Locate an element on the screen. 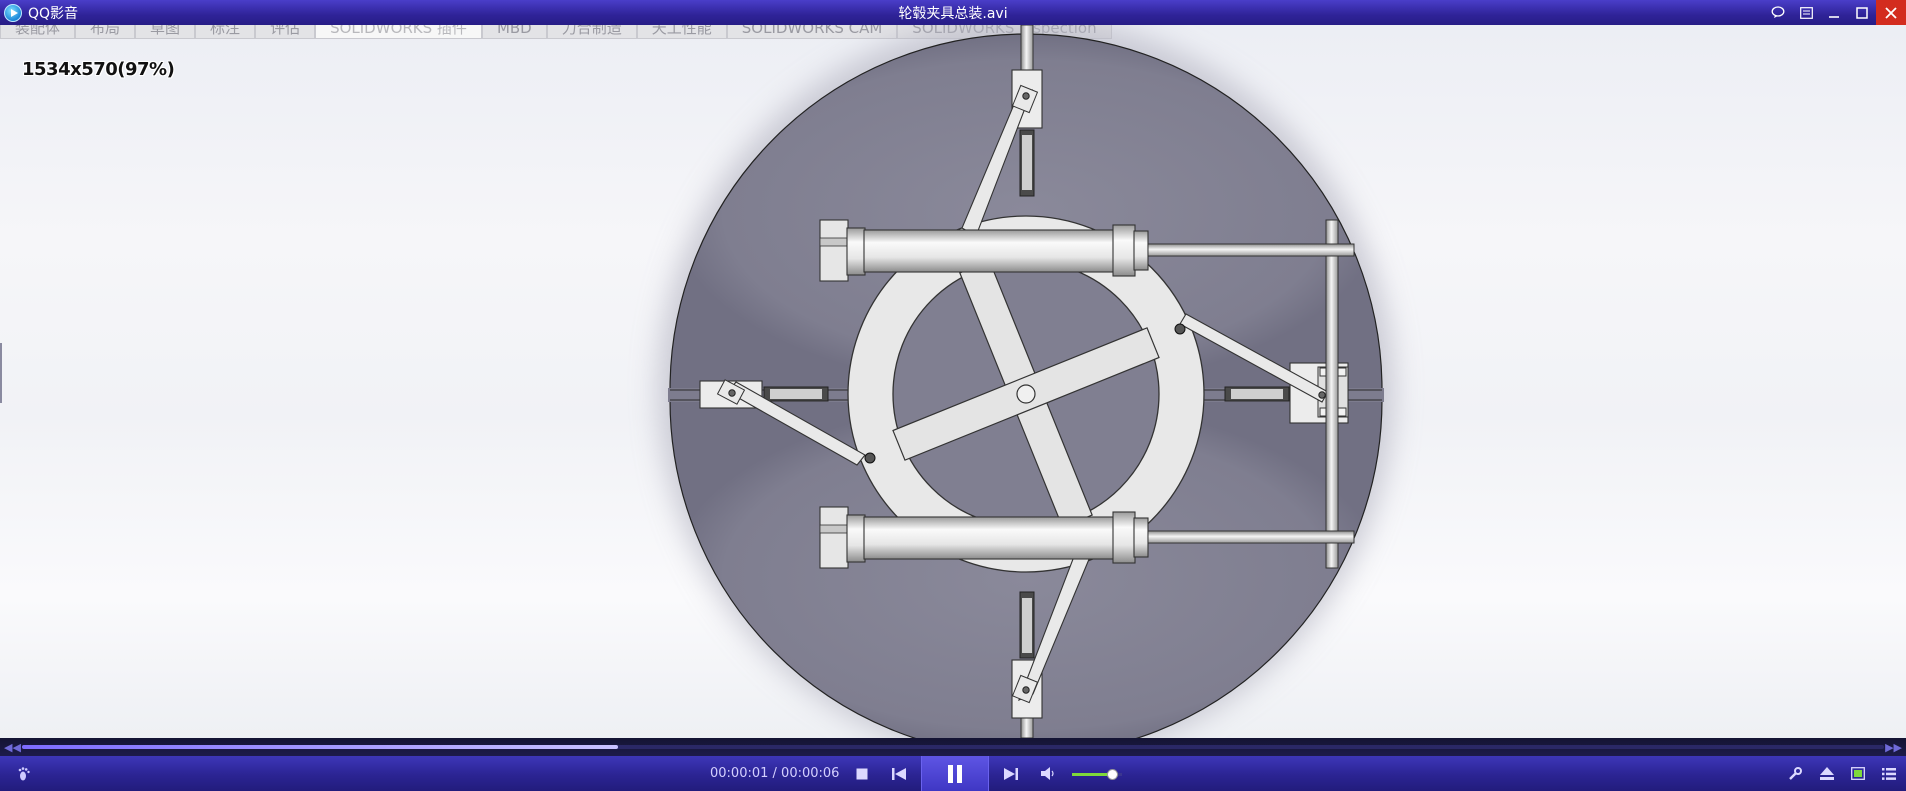 The image size is (1906, 791). total-time: 00:00:06 is located at coordinates (810, 773).